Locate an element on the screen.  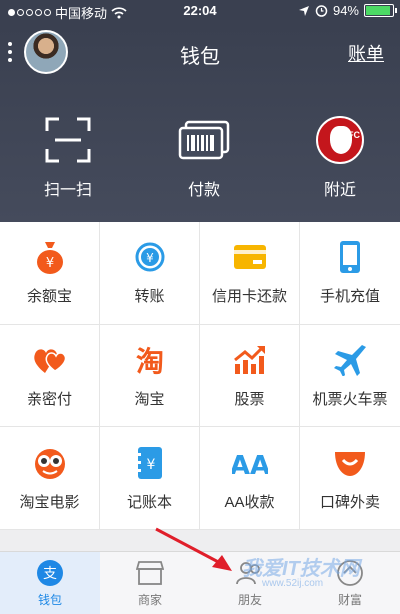
bill-link: 账单 is located at coordinates (366, 53).